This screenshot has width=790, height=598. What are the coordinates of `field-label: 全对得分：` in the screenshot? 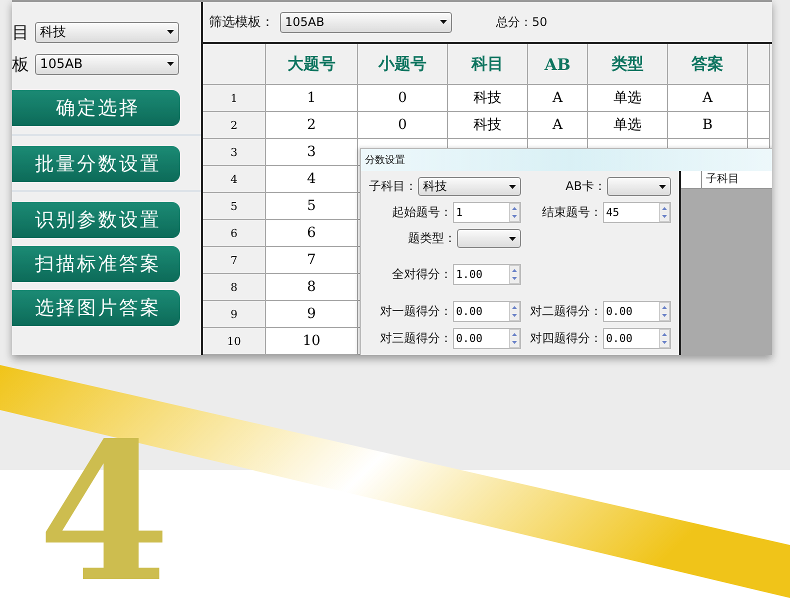 It's located at (422, 274).